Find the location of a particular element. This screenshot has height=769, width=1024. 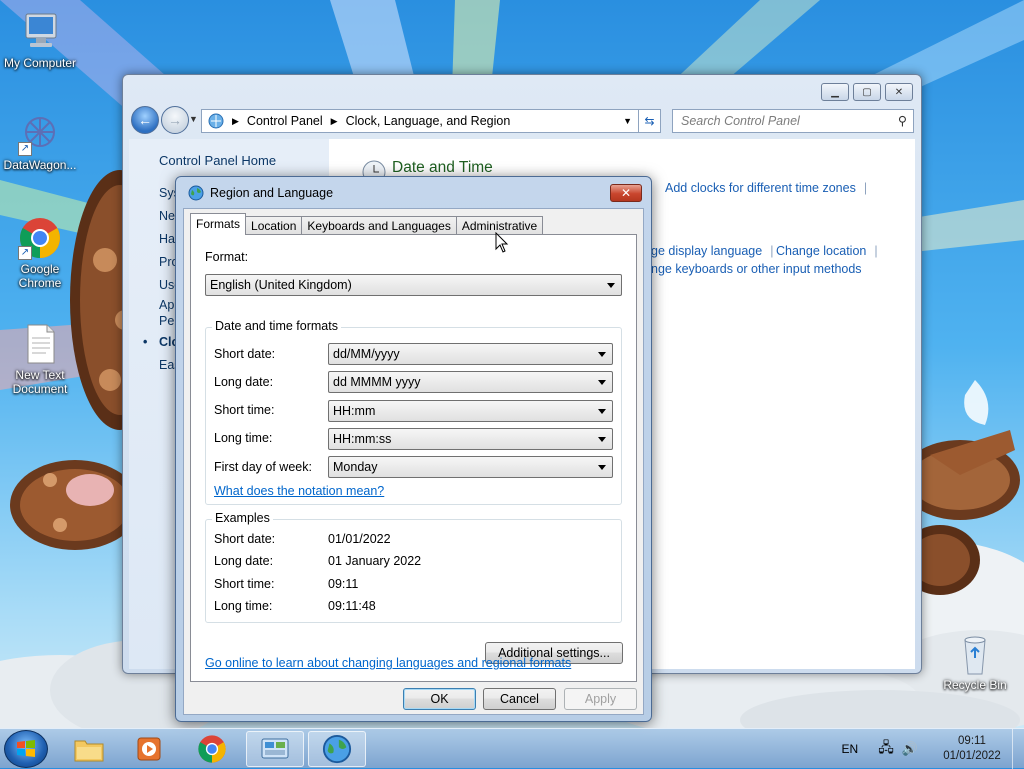

dialog-close-button: ✕ is located at coordinates (626, 193).